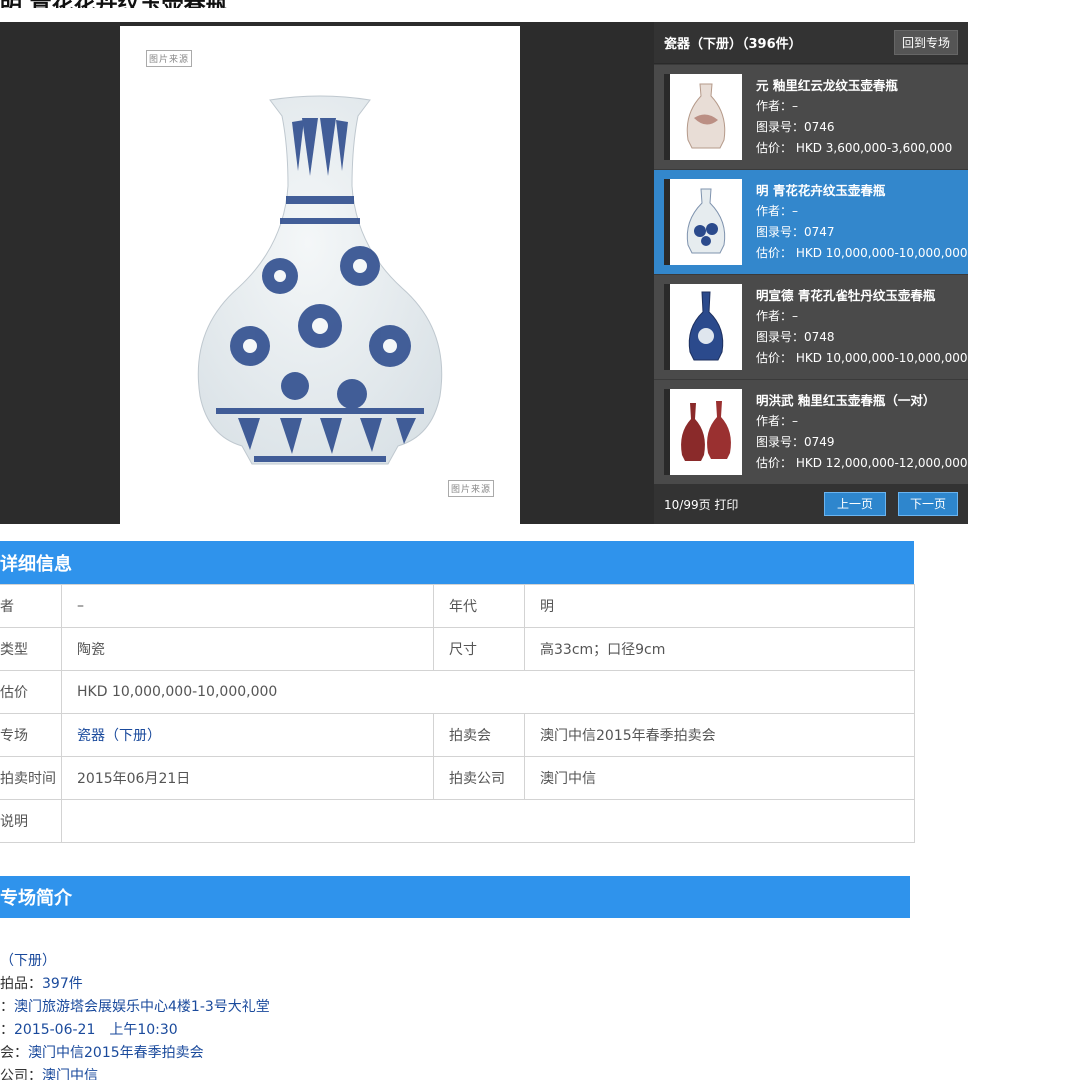 The height and width of the screenshot is (1080, 1080). Describe the element at coordinates (479, 778) in the screenshot. I see `field-label: 拍卖公司` at that location.